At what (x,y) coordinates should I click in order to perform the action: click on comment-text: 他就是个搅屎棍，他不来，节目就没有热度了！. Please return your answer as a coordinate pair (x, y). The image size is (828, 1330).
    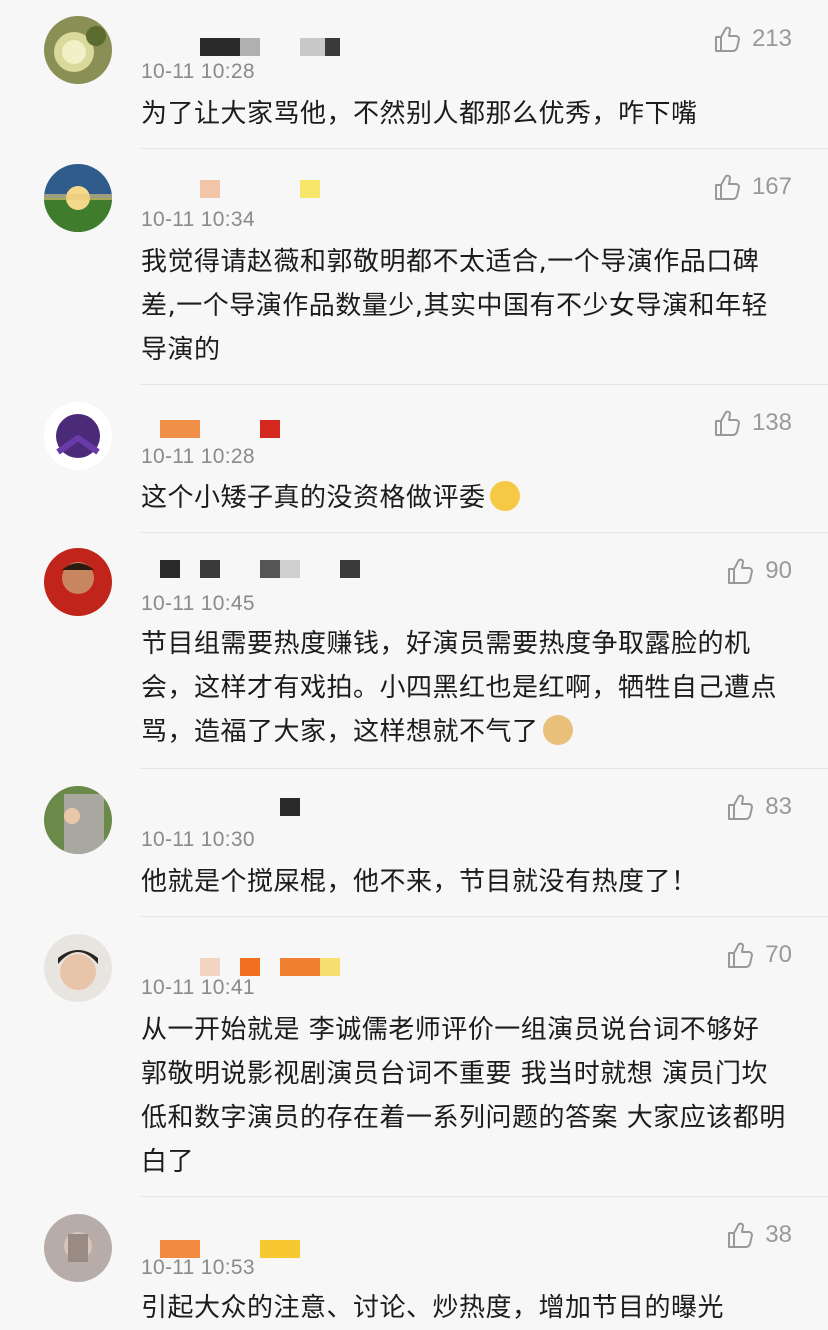
    Looking at the image, I should click on (419, 882).